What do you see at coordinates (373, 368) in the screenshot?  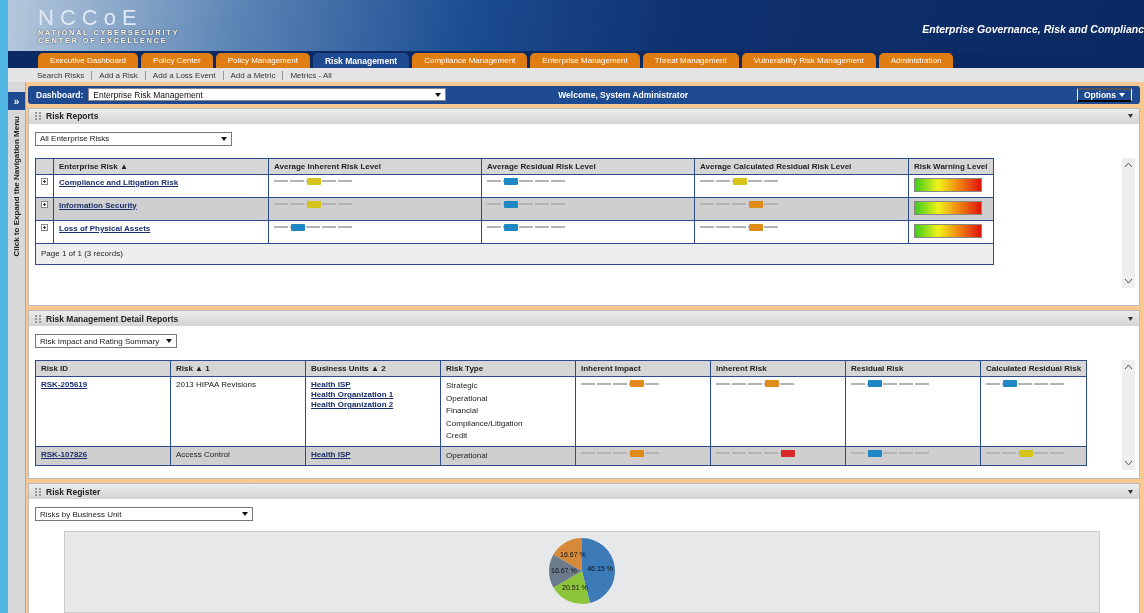 I see `column-header: Business Units ▲ 2` at bounding box center [373, 368].